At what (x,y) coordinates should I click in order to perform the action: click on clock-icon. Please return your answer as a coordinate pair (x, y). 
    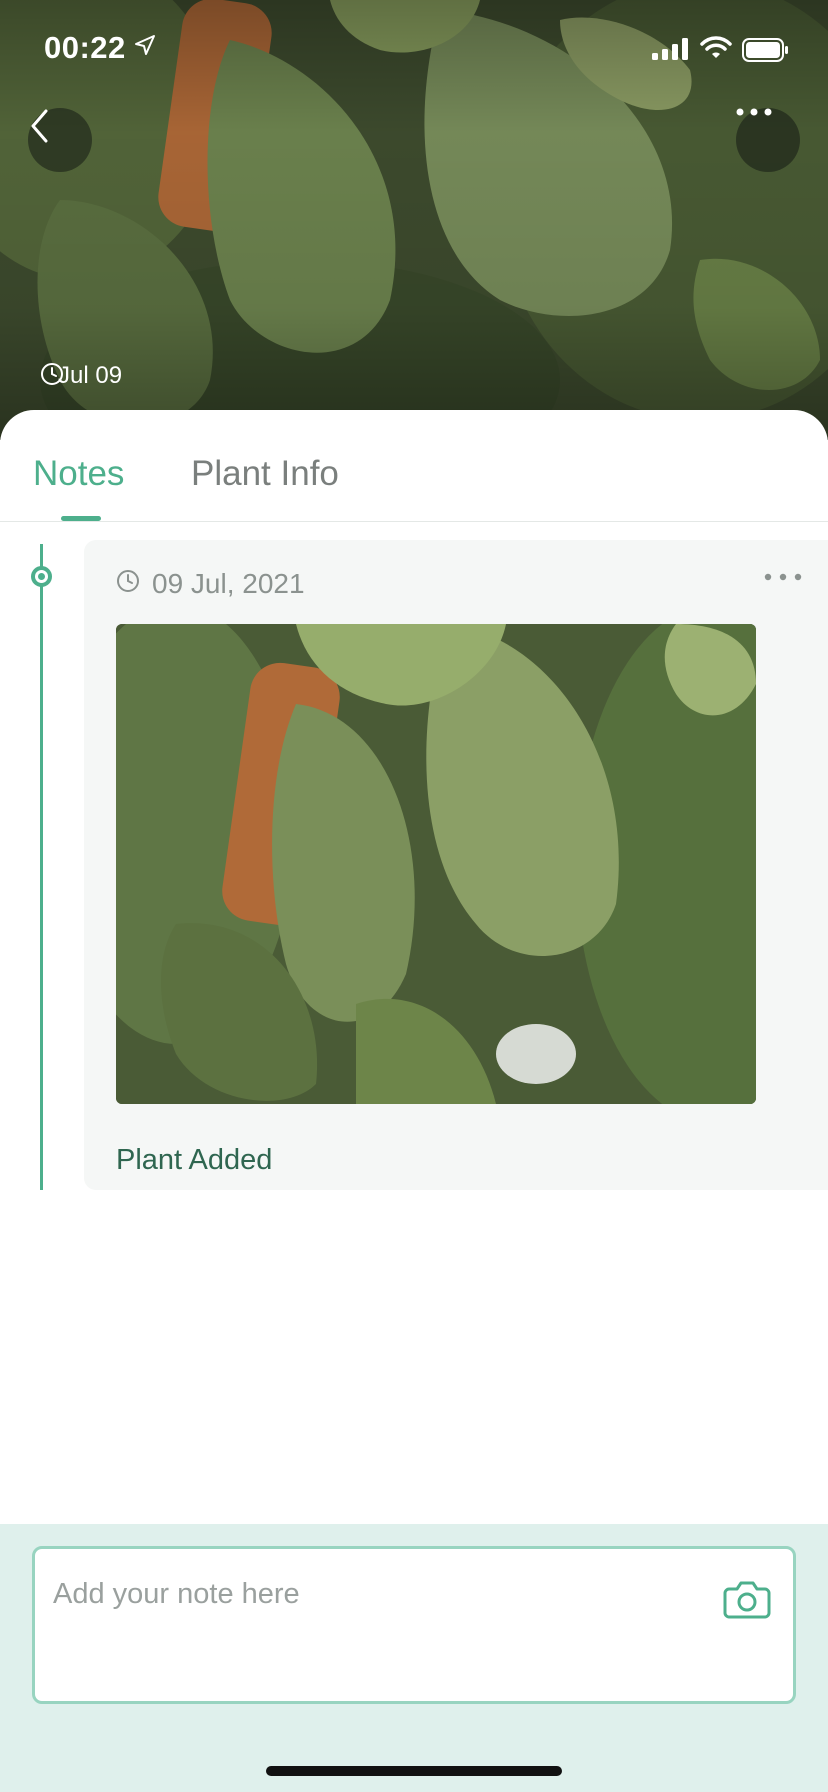
    Looking at the image, I should click on (128, 584).